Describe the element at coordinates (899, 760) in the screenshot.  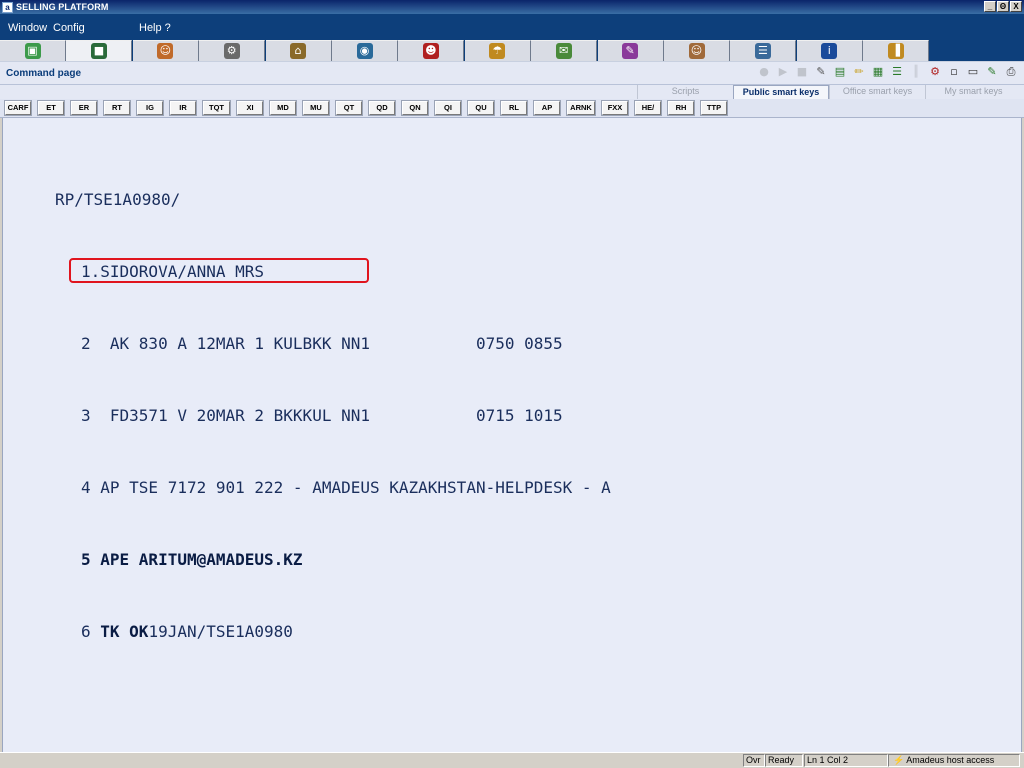
I see `lightning-icon: ⚡` at that location.